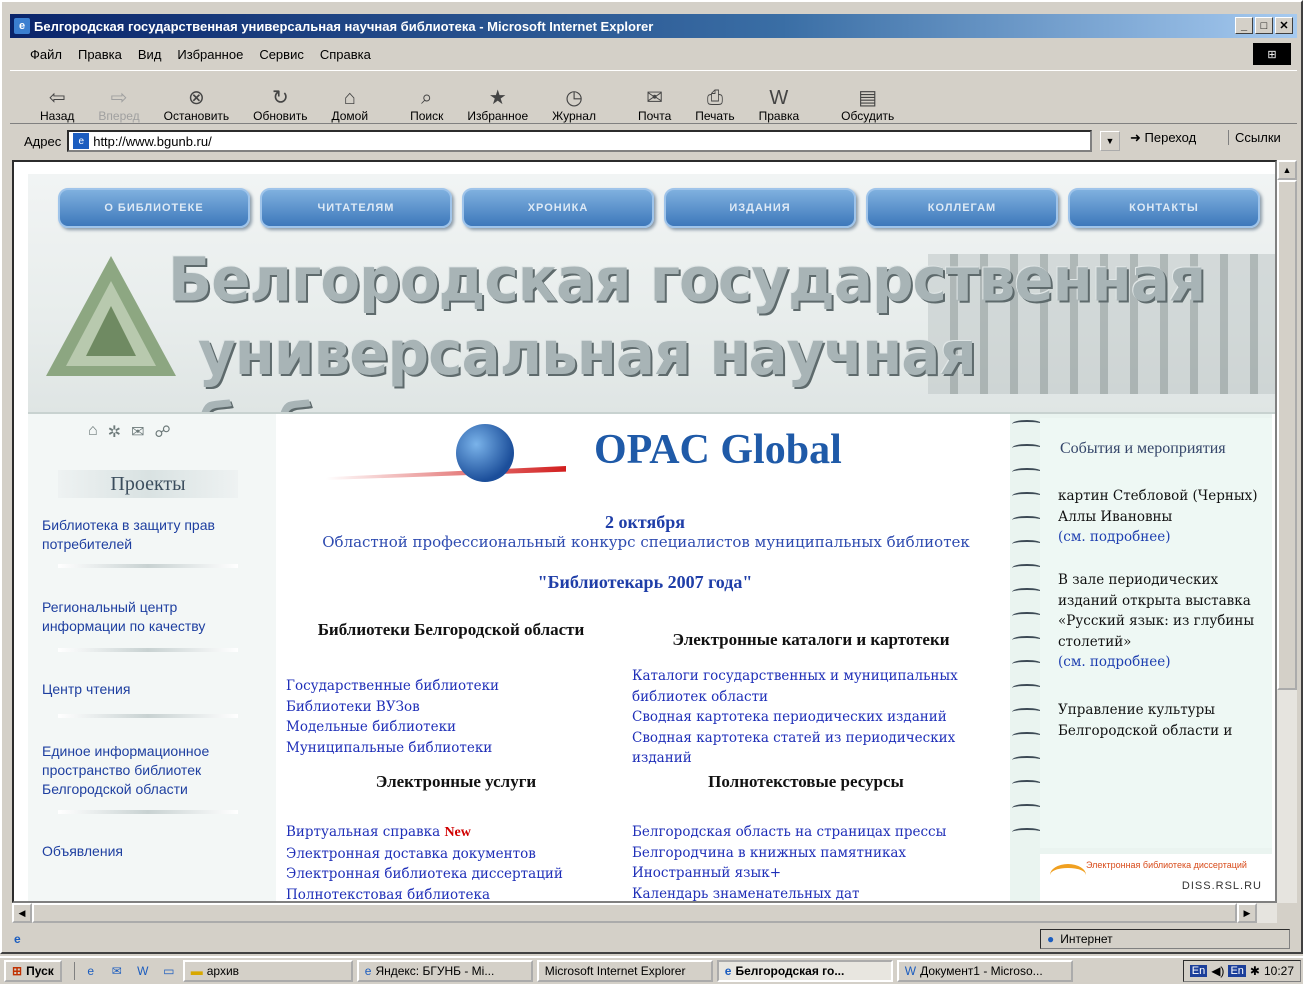  I want to click on language-indicator: En, so click(1198, 971).